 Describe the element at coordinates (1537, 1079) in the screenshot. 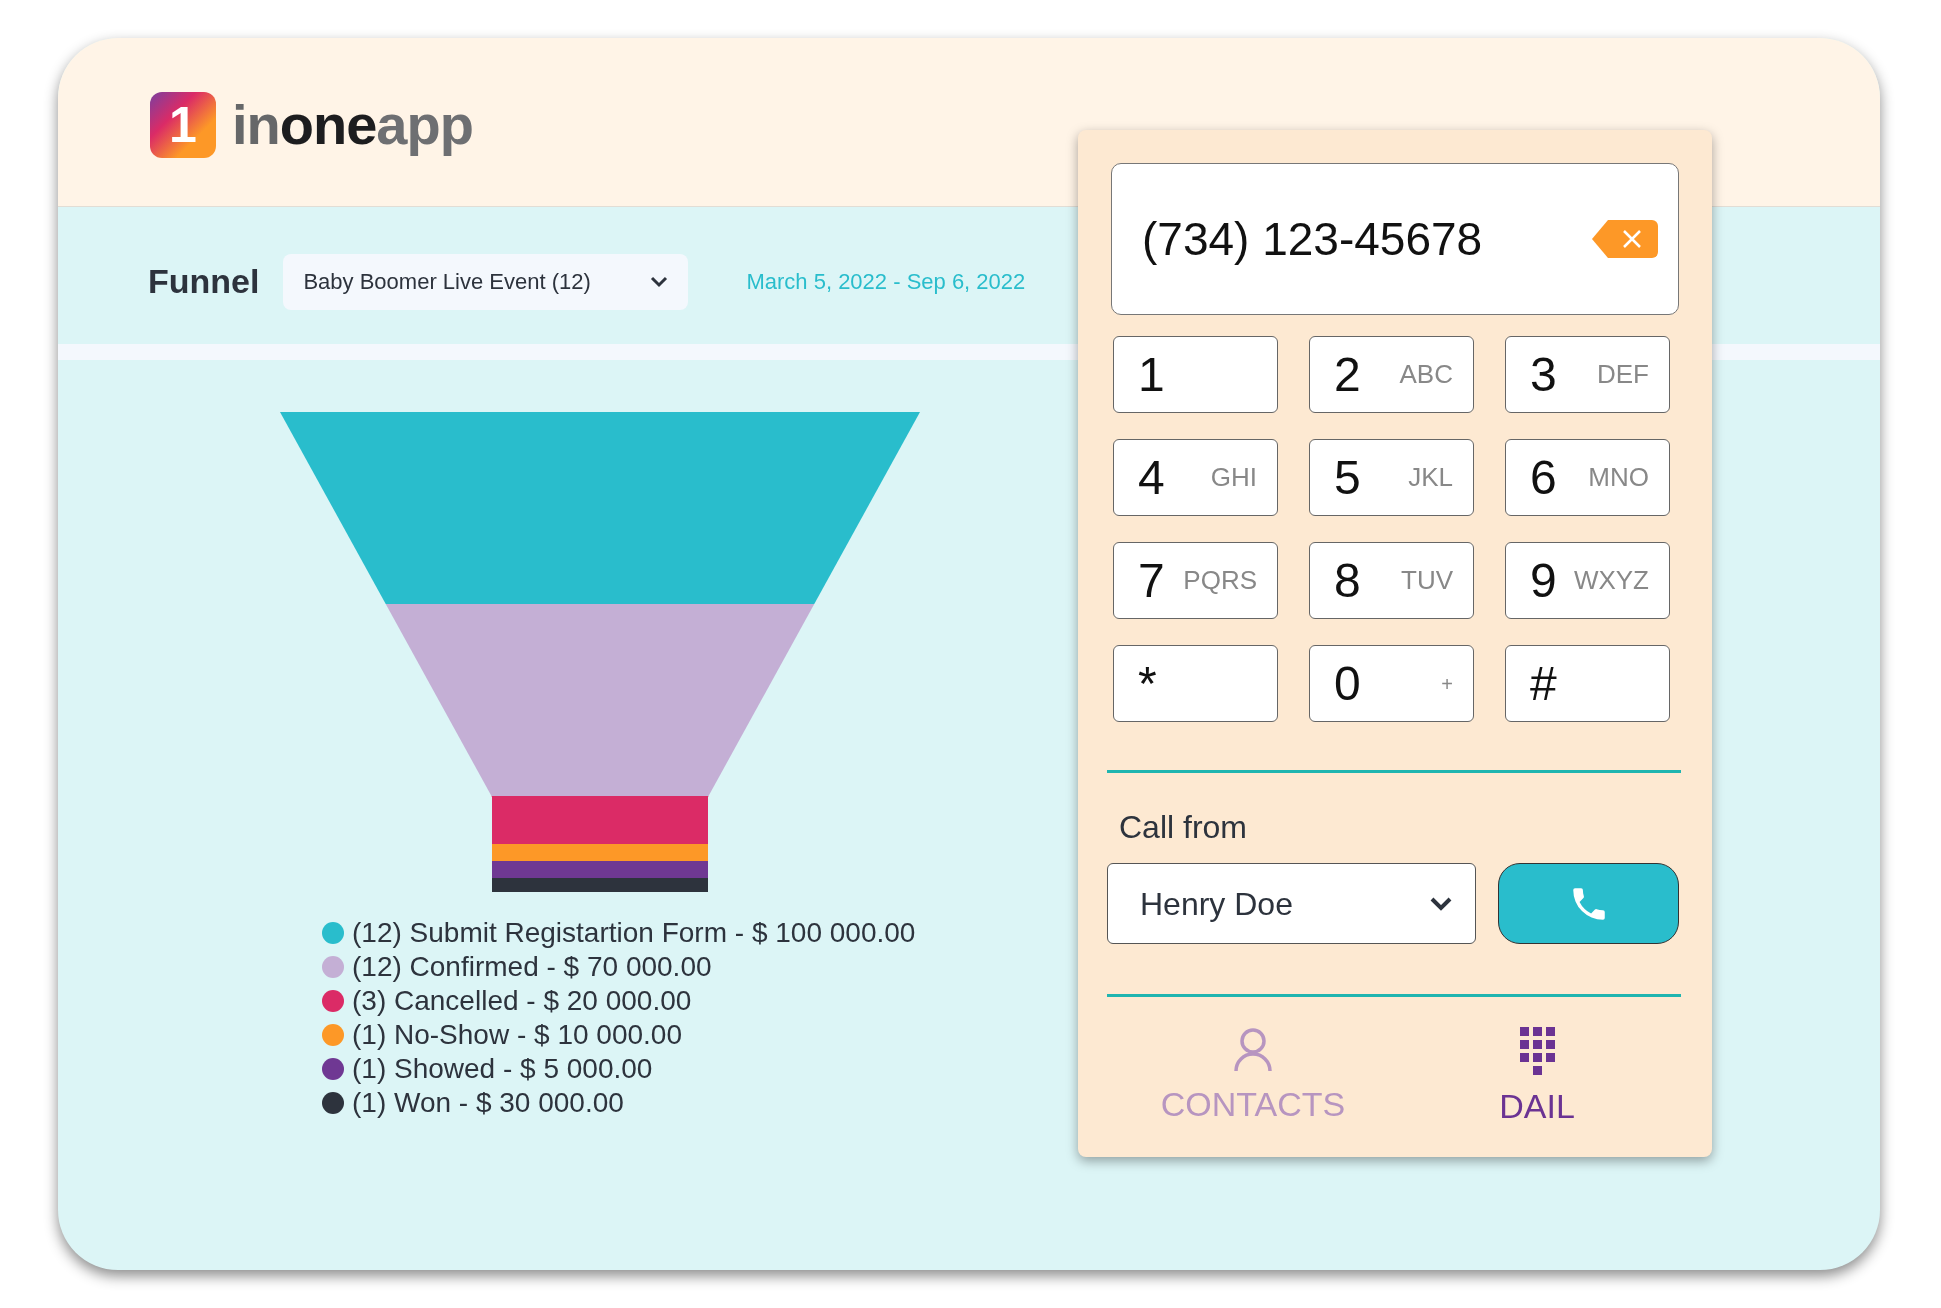

I see `tab: DAIL` at that location.